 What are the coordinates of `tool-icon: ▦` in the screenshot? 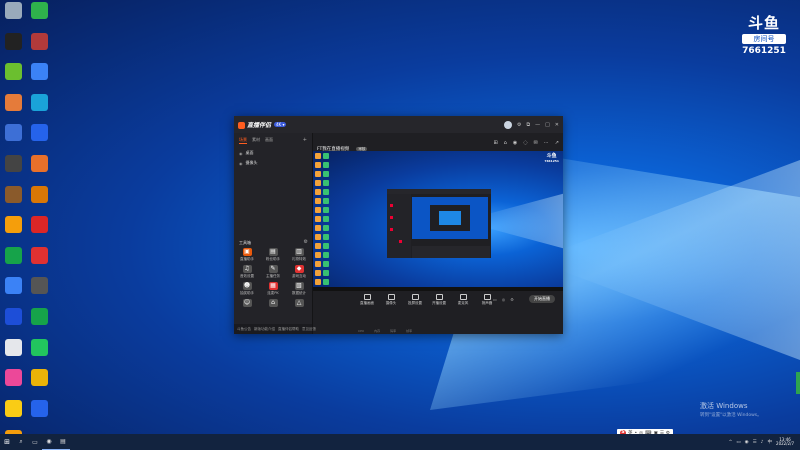 It's located at (273, 286).